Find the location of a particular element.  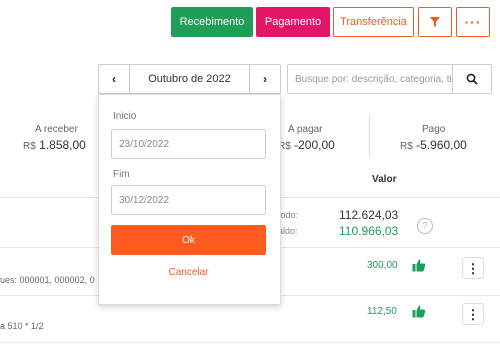

periodo-label: íodo: is located at coordinates (288, 215).